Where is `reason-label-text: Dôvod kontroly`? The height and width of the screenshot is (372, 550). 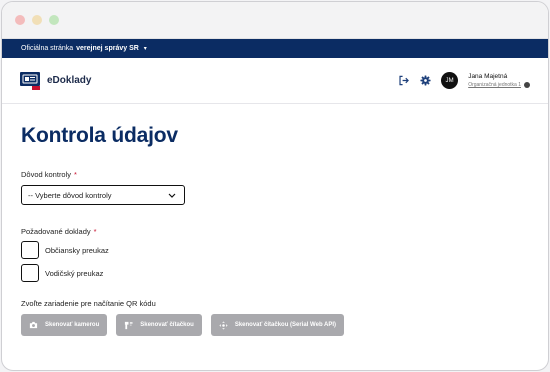
reason-label-text: Dôvod kontroly is located at coordinates (46, 174).